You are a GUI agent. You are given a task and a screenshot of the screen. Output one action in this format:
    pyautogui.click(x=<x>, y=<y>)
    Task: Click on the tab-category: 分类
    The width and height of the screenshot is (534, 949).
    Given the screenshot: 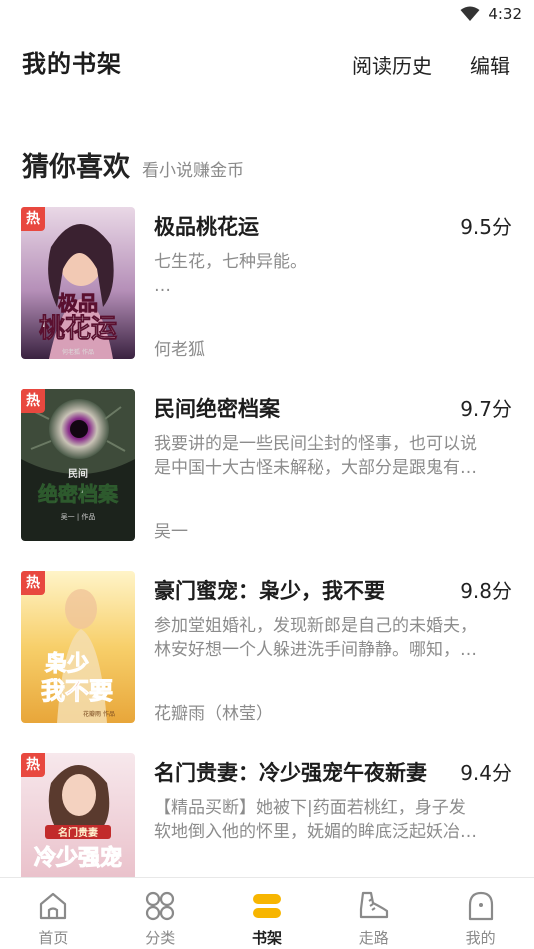 What is the action you would take?
    pyautogui.click(x=160, y=913)
    